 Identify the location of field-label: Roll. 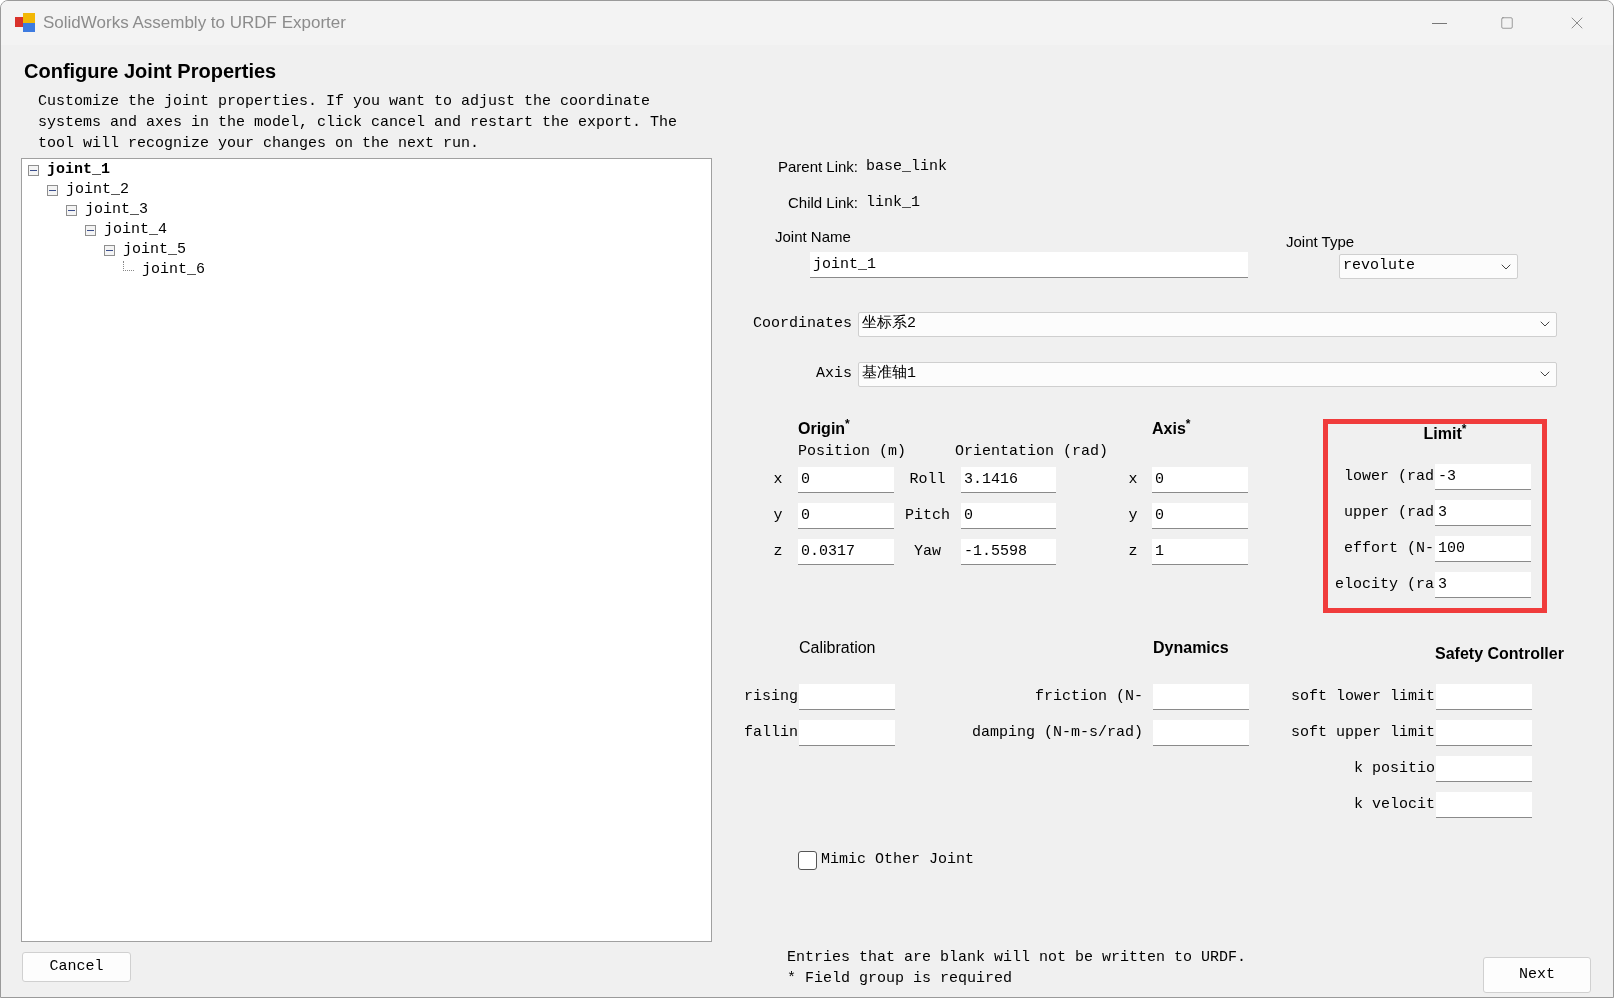
(927, 479).